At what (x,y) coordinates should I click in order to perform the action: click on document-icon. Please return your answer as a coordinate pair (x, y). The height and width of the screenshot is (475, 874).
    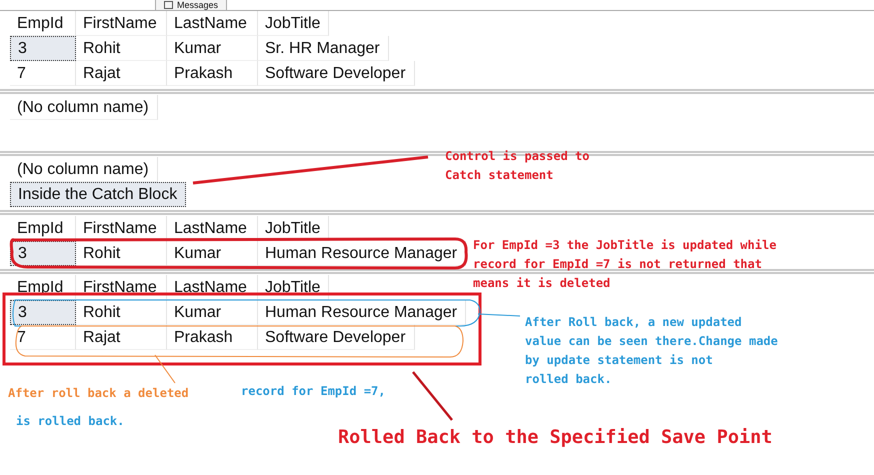
    Looking at the image, I should click on (168, 5).